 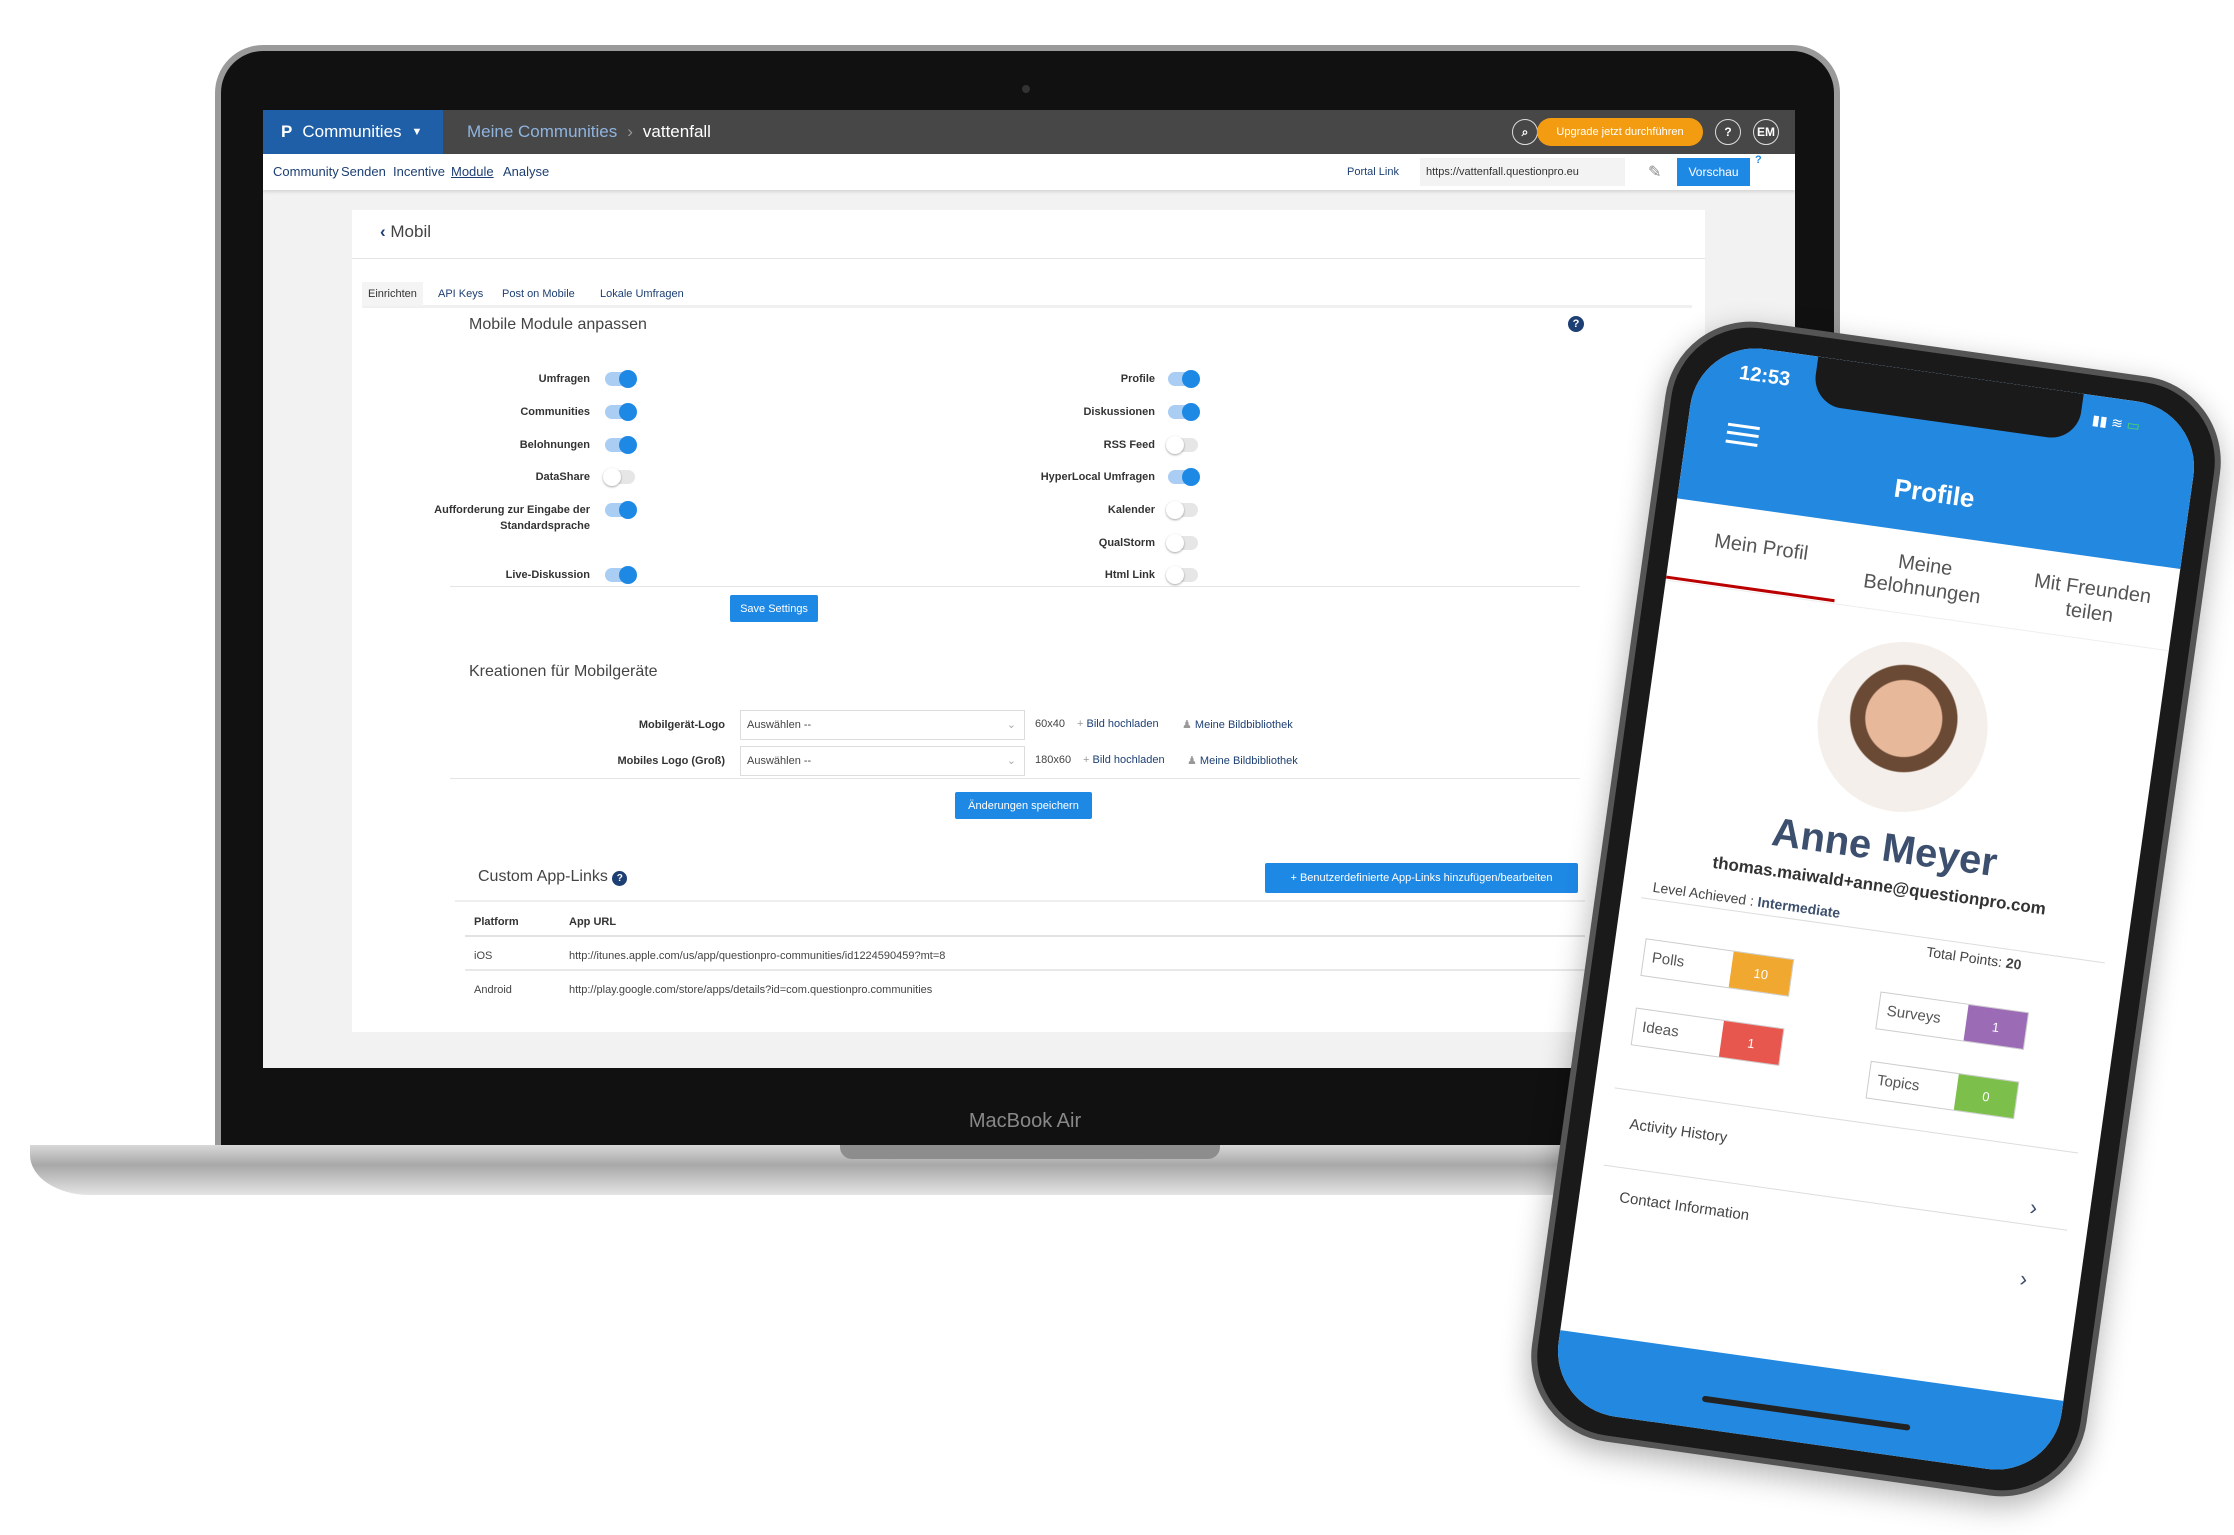 I want to click on column-header: Platform, so click(x=496, y=922).